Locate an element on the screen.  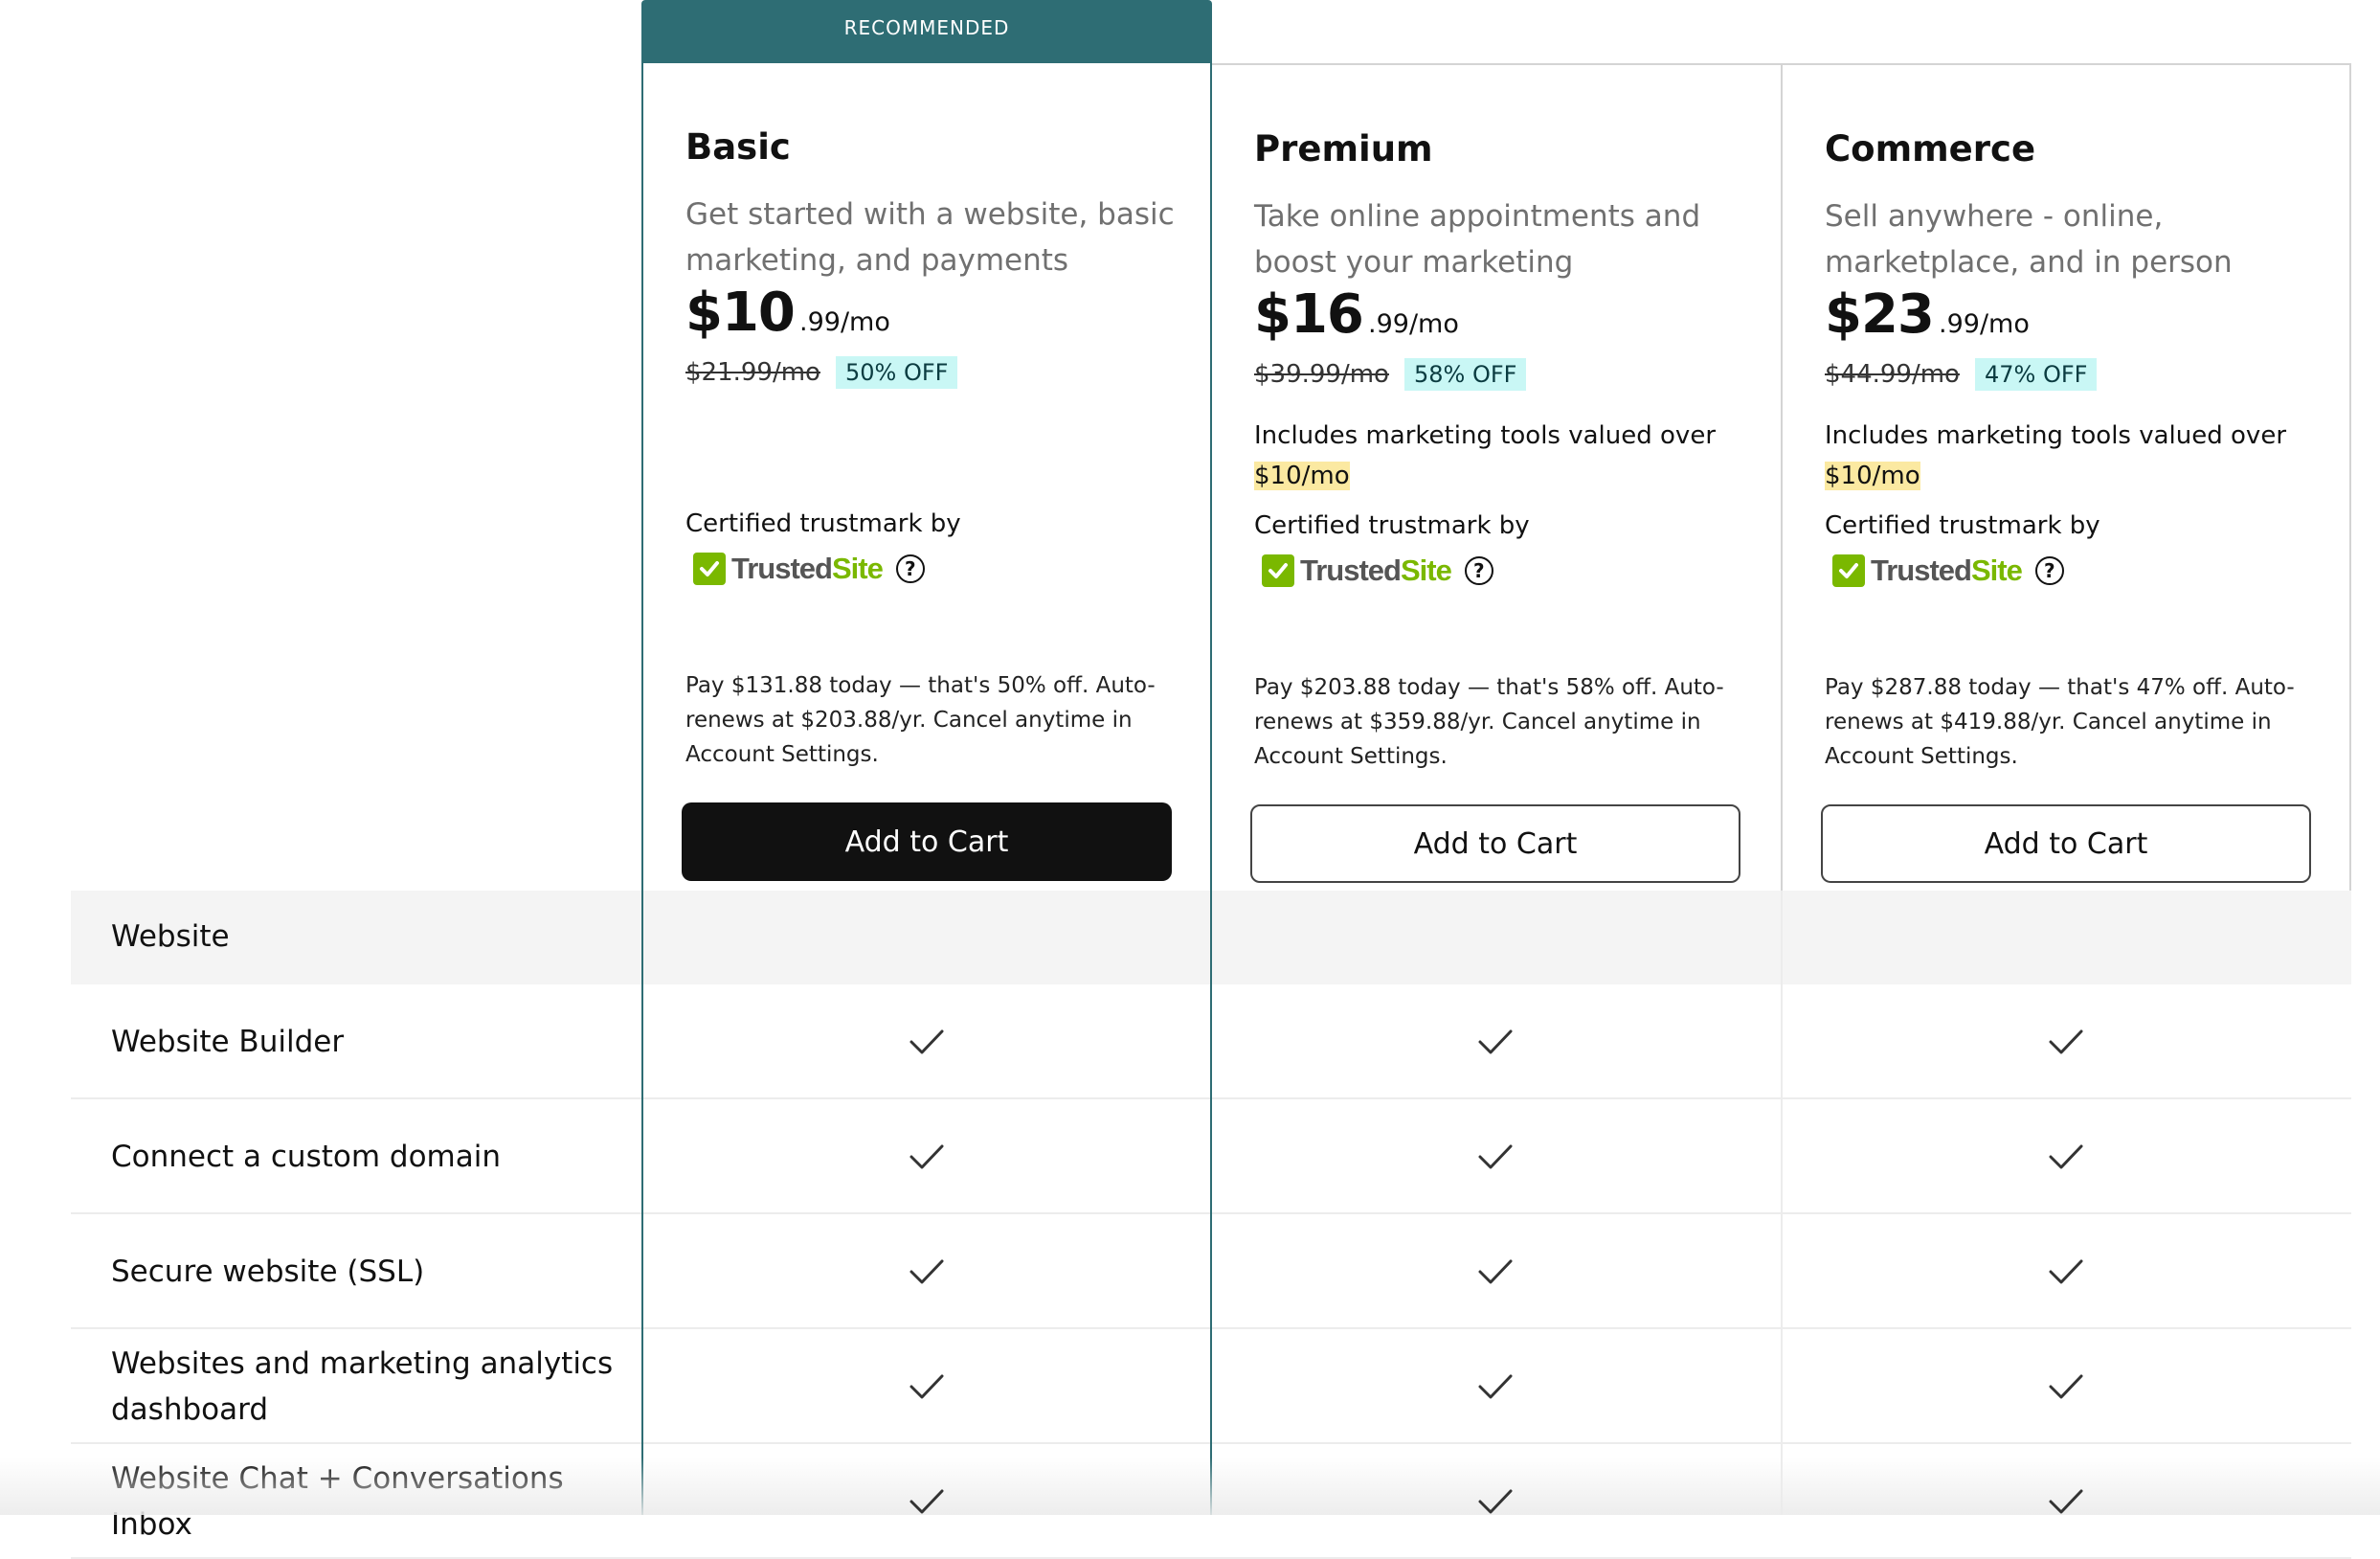
recommended-banner: RECOMMENDED is located at coordinates (927, 31).